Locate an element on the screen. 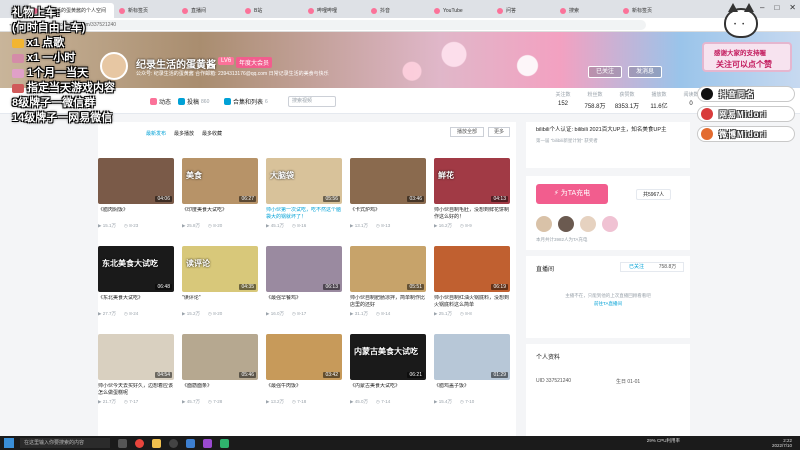 This screenshot has height=450, width=800. video-card: 05:51 帅小伙自制肥肠凉拌，简单制作比店里的还好 ▶ 31.1万 ◷ 8-14 is located at coordinates (388, 281).